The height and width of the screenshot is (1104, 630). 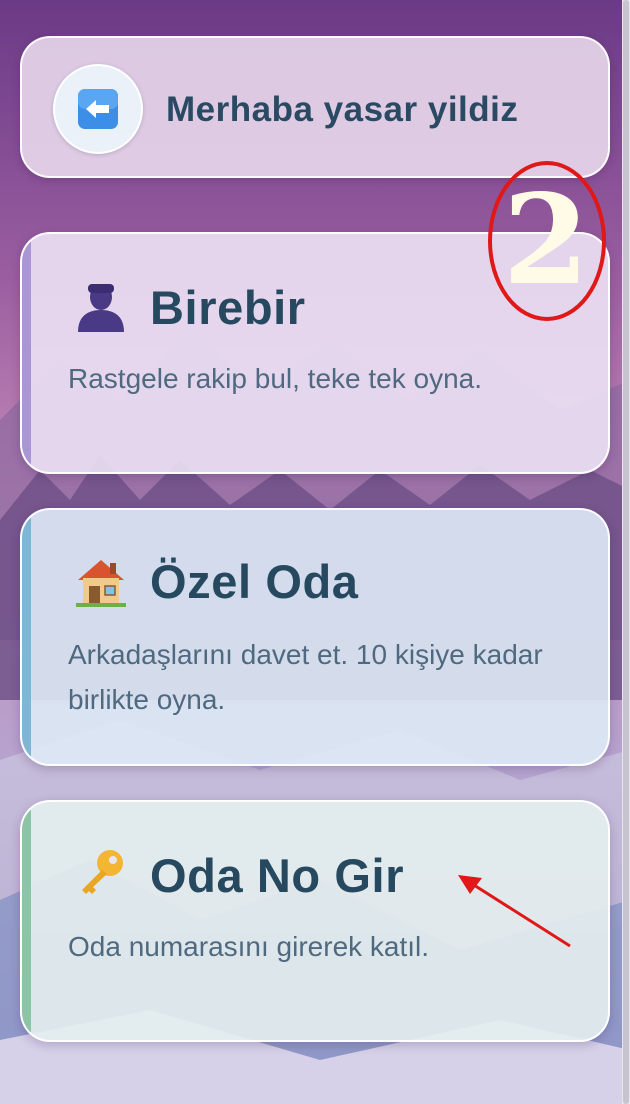 What do you see at coordinates (102, 872) in the screenshot?
I see `key-icon` at bounding box center [102, 872].